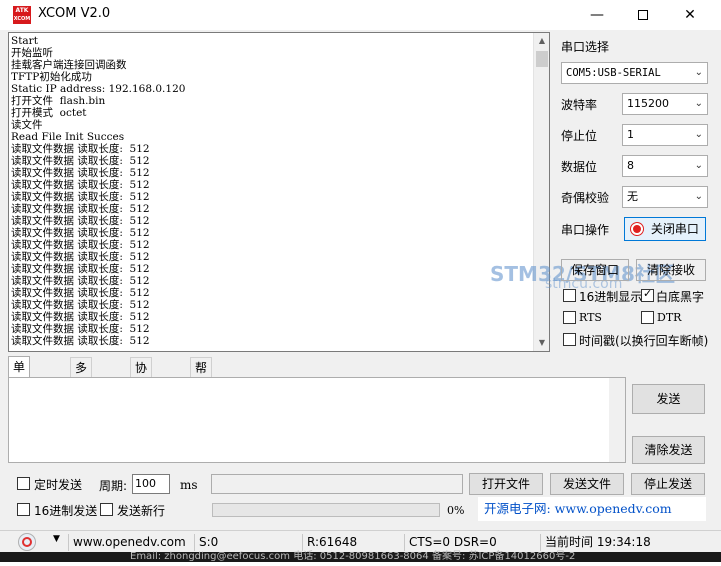 This screenshot has width=721, height=566. Describe the element at coordinates (506, 484) in the screenshot. I see `open-file-button: 打开文件` at that location.